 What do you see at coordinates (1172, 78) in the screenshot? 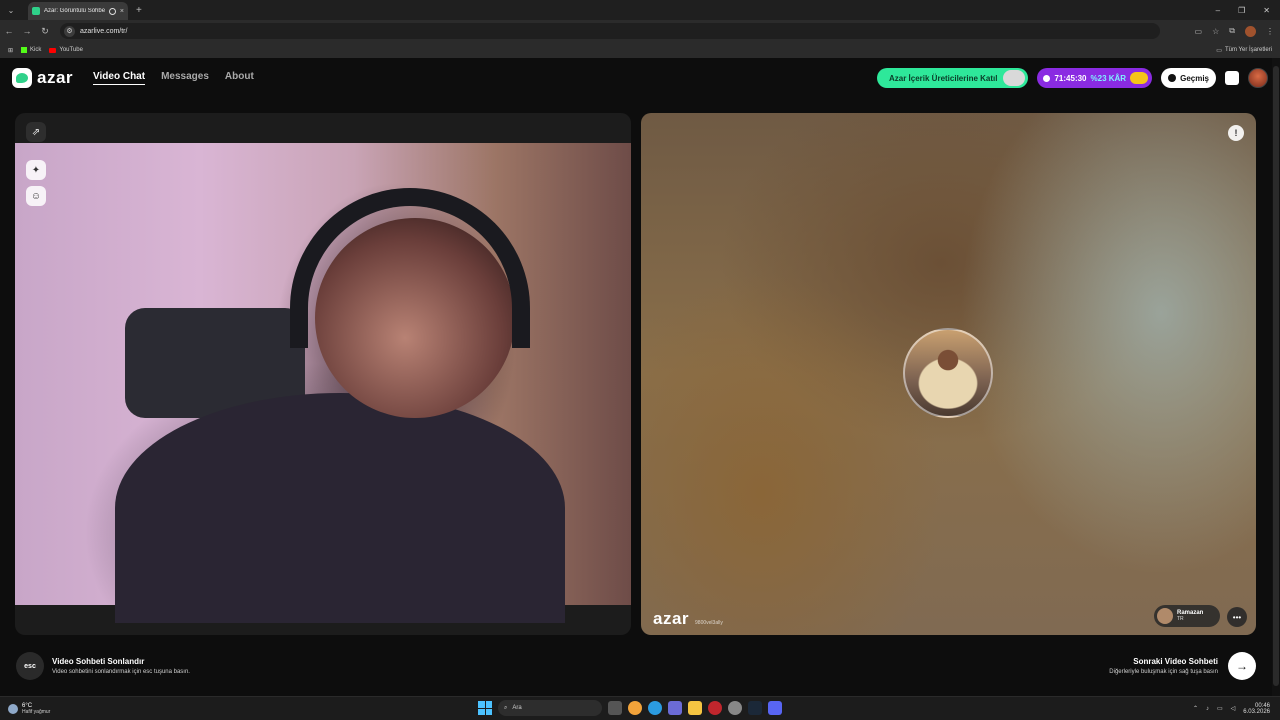
I see `history-clock-icon` at bounding box center [1172, 78].